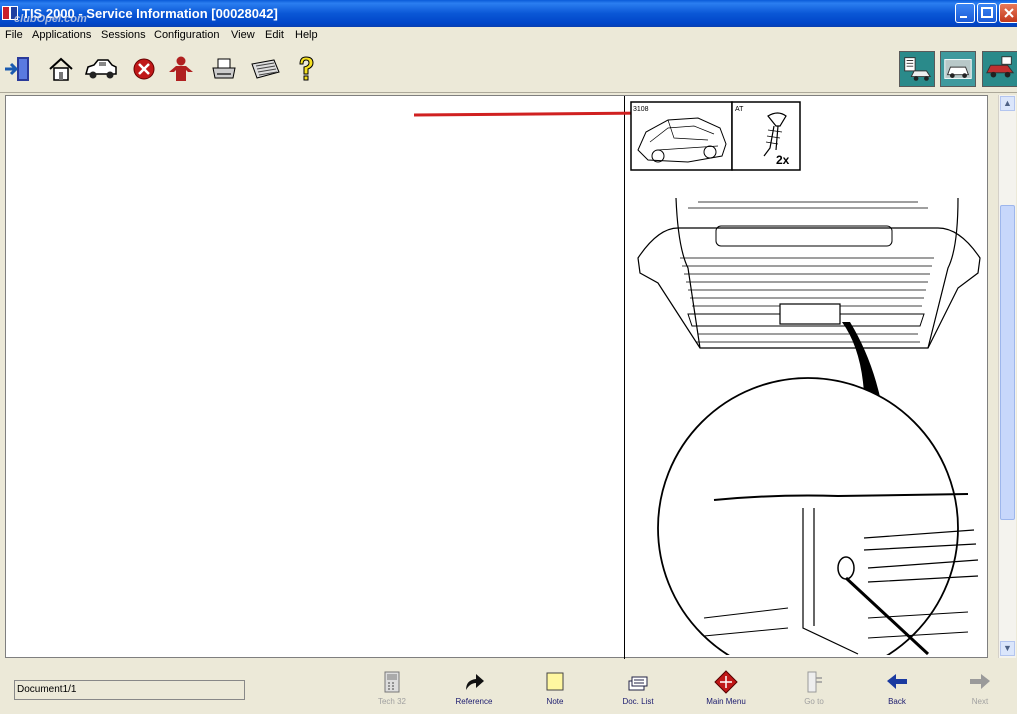 Image resolution: width=1017 pixels, height=714 pixels. What do you see at coordinates (814, 682) in the screenshot?
I see `goto-icon` at bounding box center [814, 682].